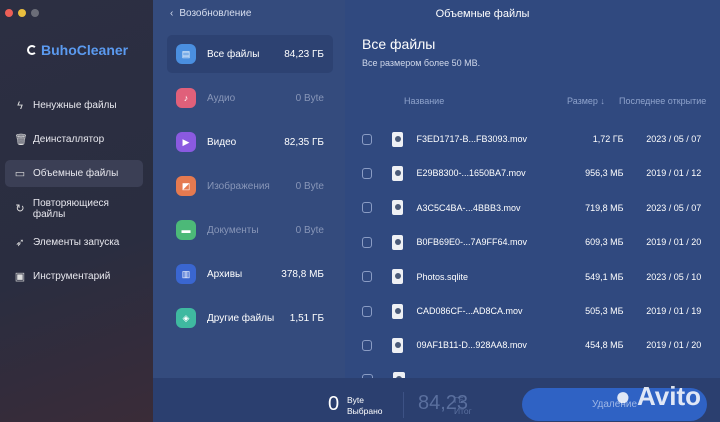 Image resolution: width=720 pixels, height=422 pixels. Describe the element at coordinates (306, 318) in the screenshot. I see `category-size: 1,51 ГБ` at that location.